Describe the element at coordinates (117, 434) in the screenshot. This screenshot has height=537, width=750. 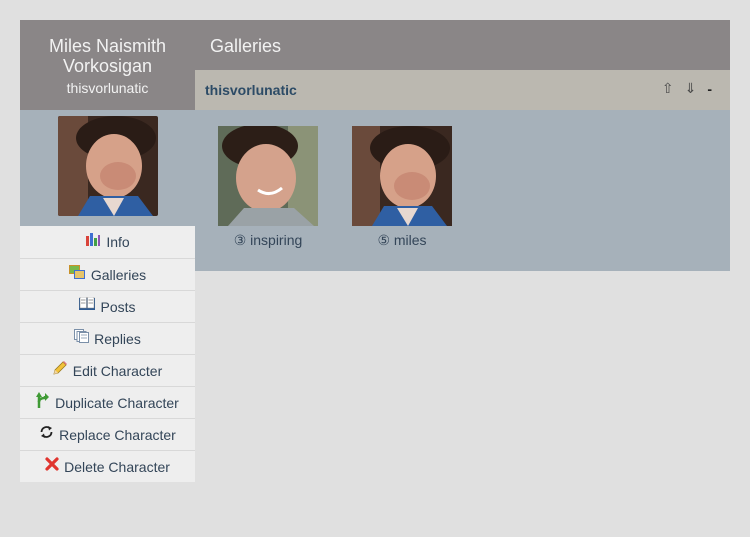
I see `menu-item-label: Replace Character` at that location.